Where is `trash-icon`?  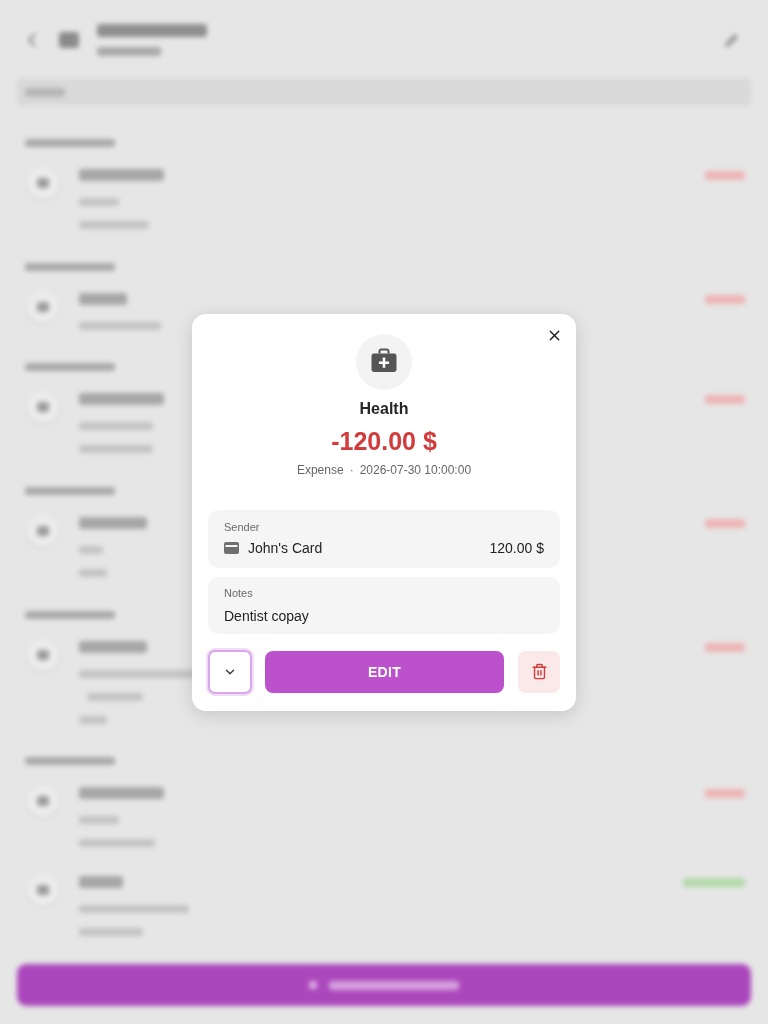
trash-icon is located at coordinates (539, 671).